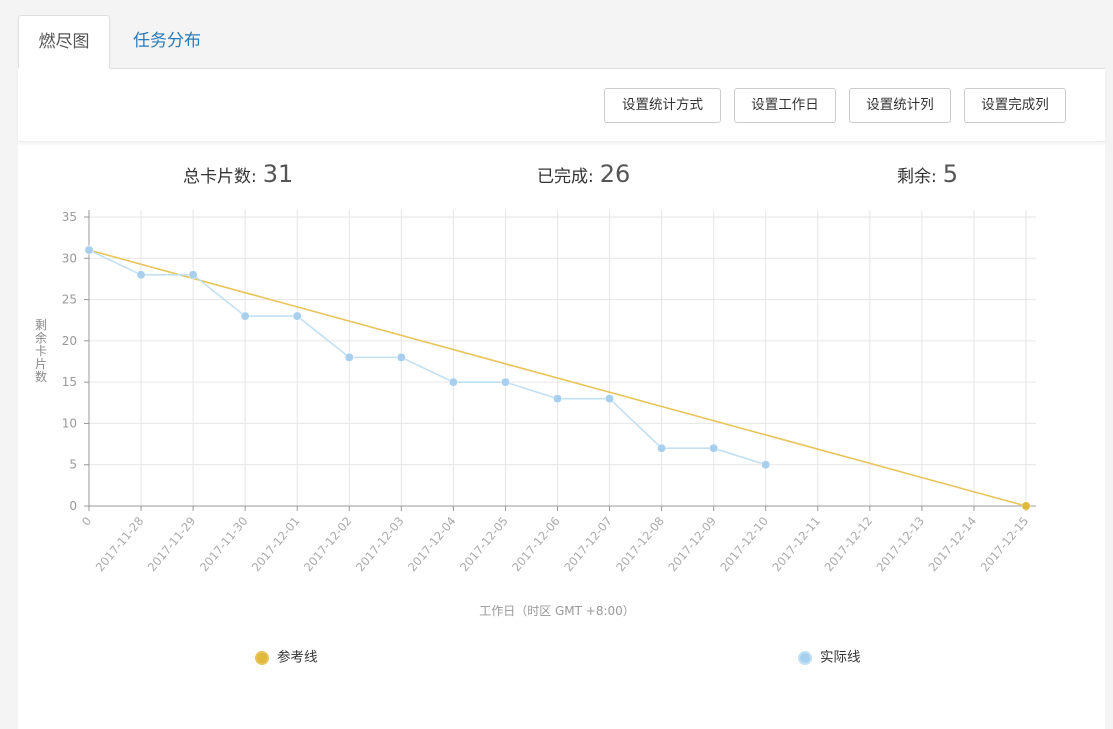 The image size is (1113, 729). Describe the element at coordinates (224, 544) in the screenshot. I see `x-tick-label: 2017-11-30` at that location.